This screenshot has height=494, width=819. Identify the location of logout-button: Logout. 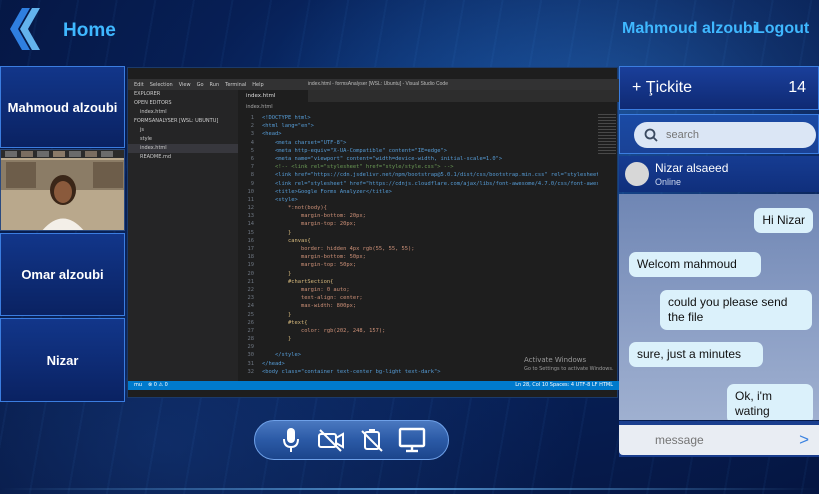
(782, 29).